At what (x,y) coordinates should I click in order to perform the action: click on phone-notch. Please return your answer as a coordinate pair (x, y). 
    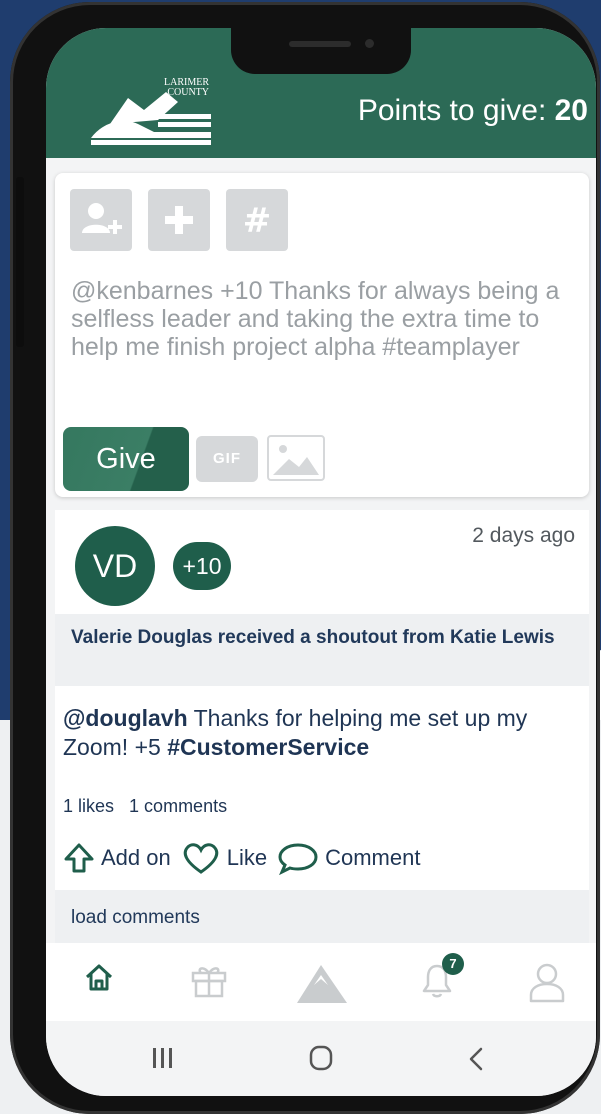
    Looking at the image, I should click on (321, 51).